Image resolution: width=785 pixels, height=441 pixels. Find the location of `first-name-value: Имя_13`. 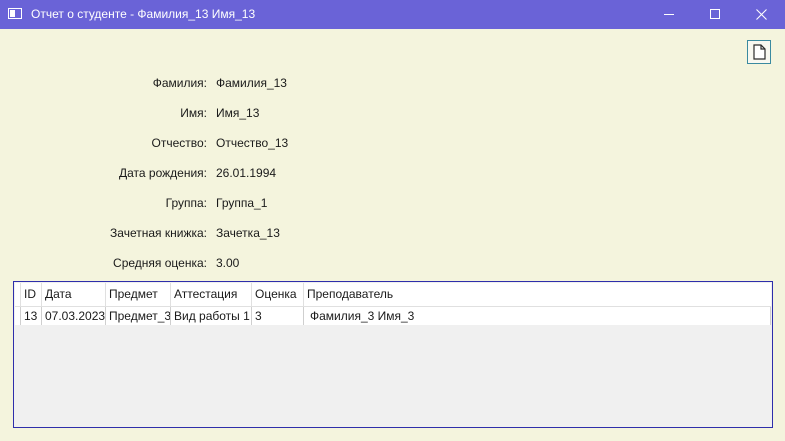

first-name-value: Имя_13 is located at coordinates (238, 113).